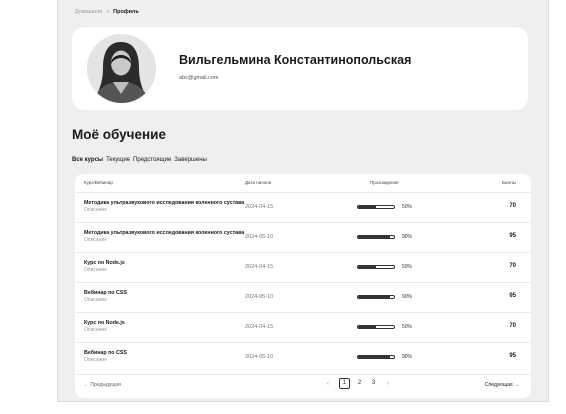  What do you see at coordinates (502, 385) in the screenshot?
I see `next-page-button: Следующая →` at bounding box center [502, 385].